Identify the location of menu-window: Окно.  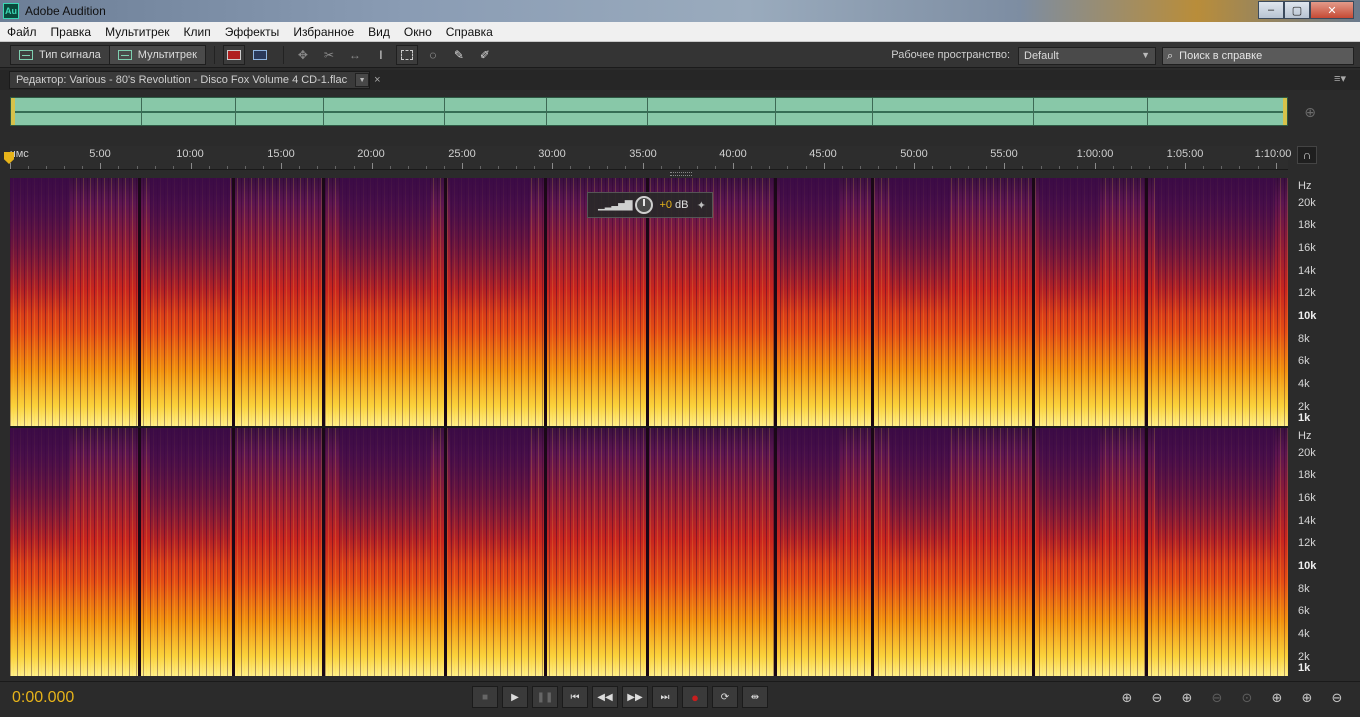
(418, 32).